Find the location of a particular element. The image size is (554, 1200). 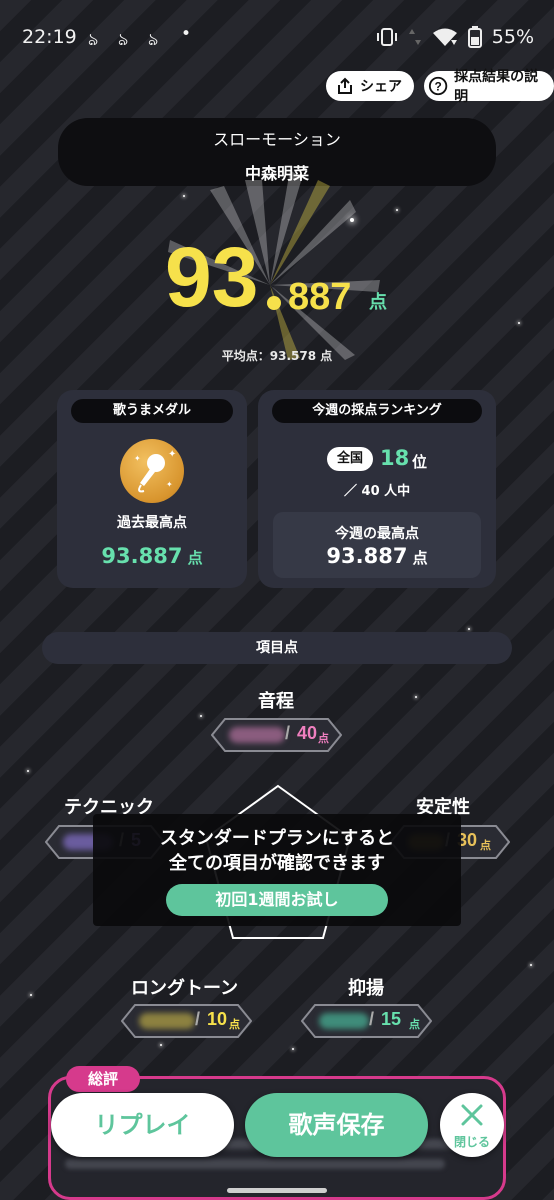

scope-badge: 全国 is located at coordinates (350, 459).